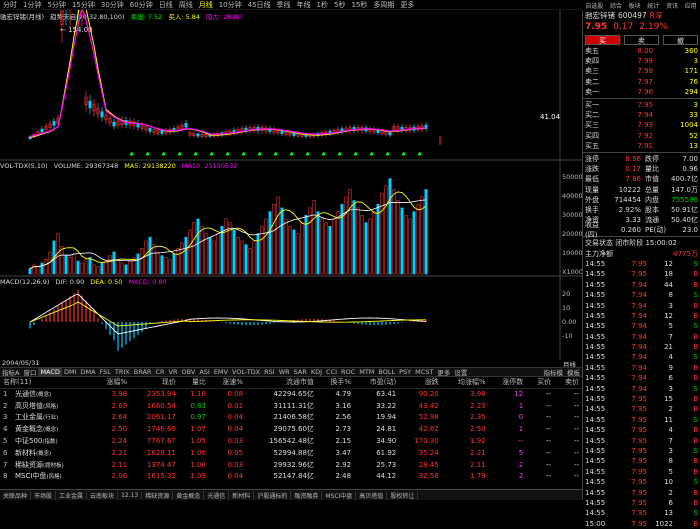  I want to click on period-5: 60分钟, so click(141, 5).